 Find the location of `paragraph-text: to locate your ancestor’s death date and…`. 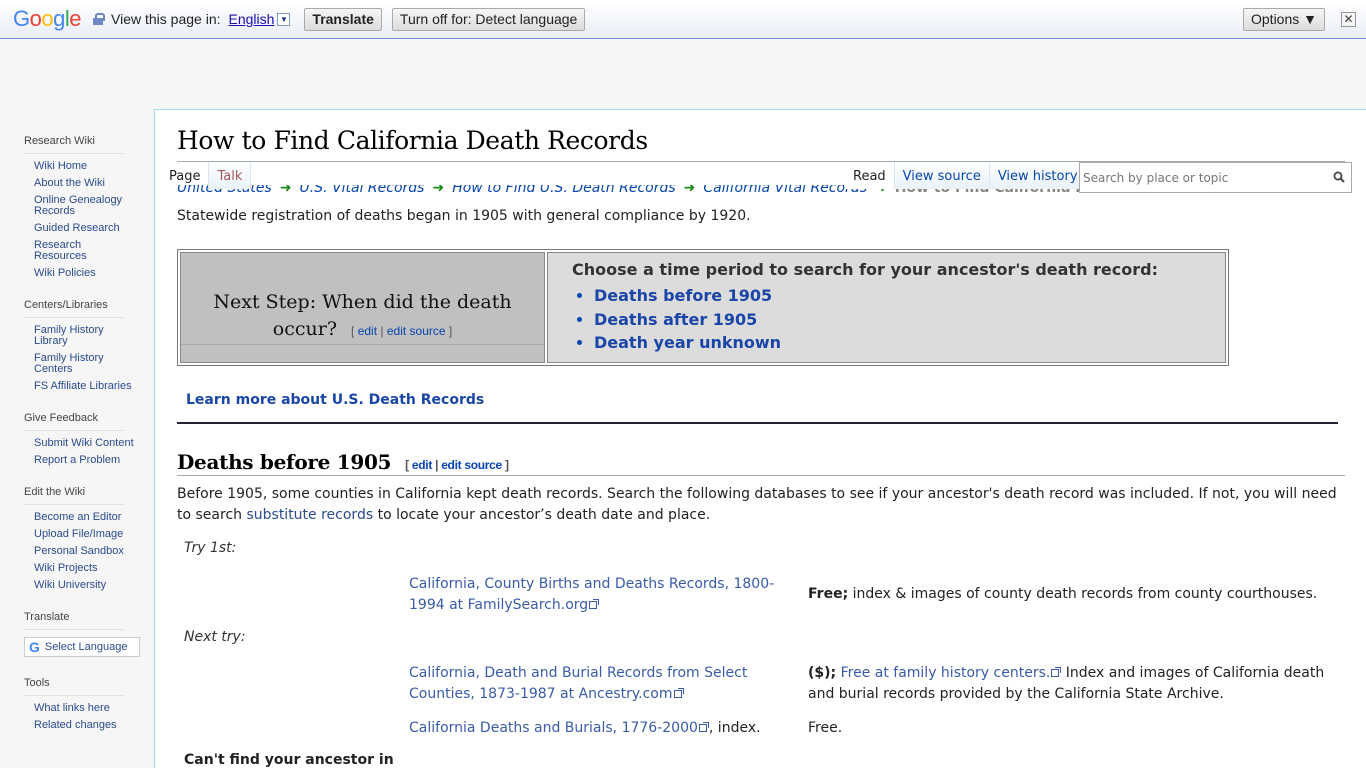

paragraph-text: to locate your ancestor’s death date and… is located at coordinates (542, 515).